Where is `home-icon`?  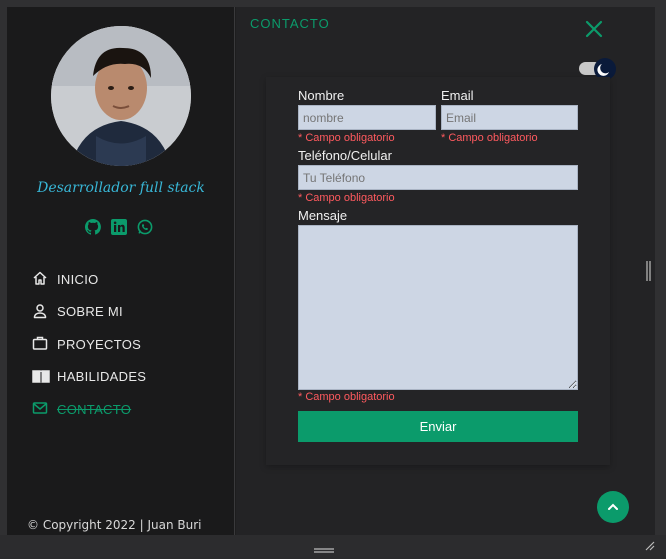
home-icon is located at coordinates (41, 279).